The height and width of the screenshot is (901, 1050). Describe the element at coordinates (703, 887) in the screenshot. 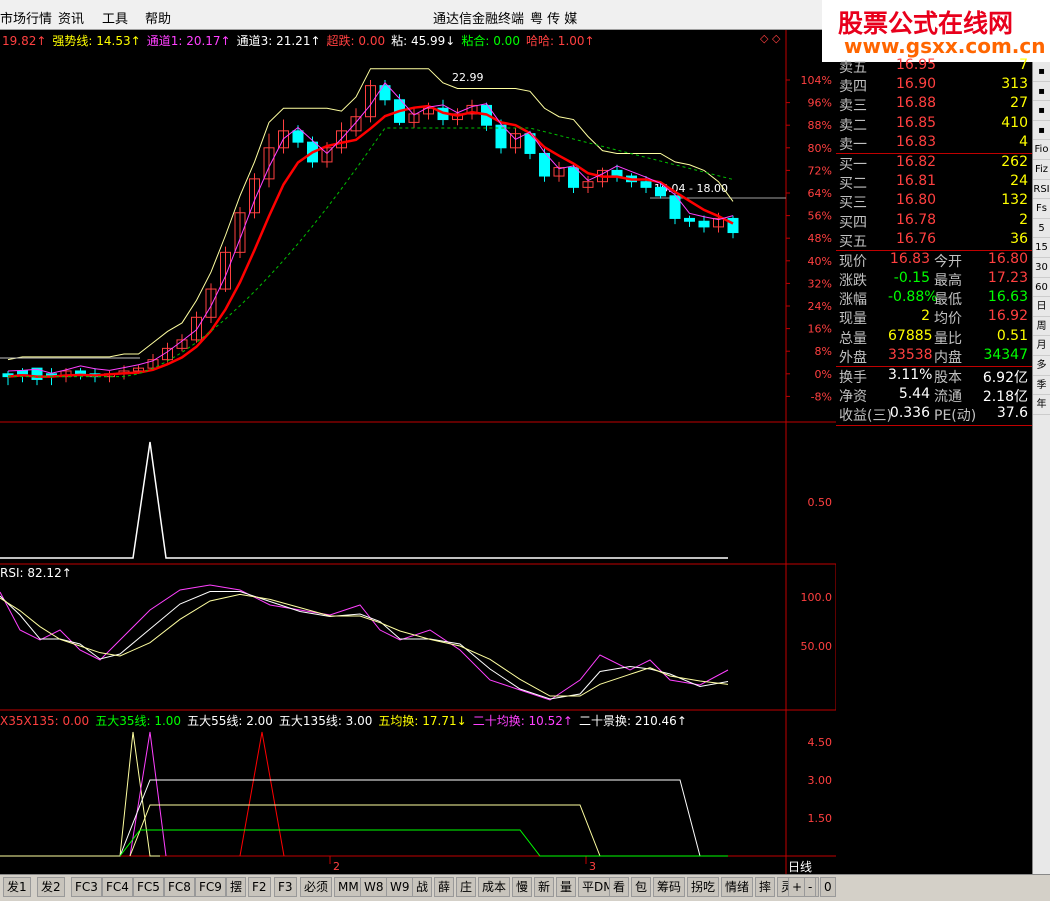

I see `bottom-tab-25: 拐吃` at that location.